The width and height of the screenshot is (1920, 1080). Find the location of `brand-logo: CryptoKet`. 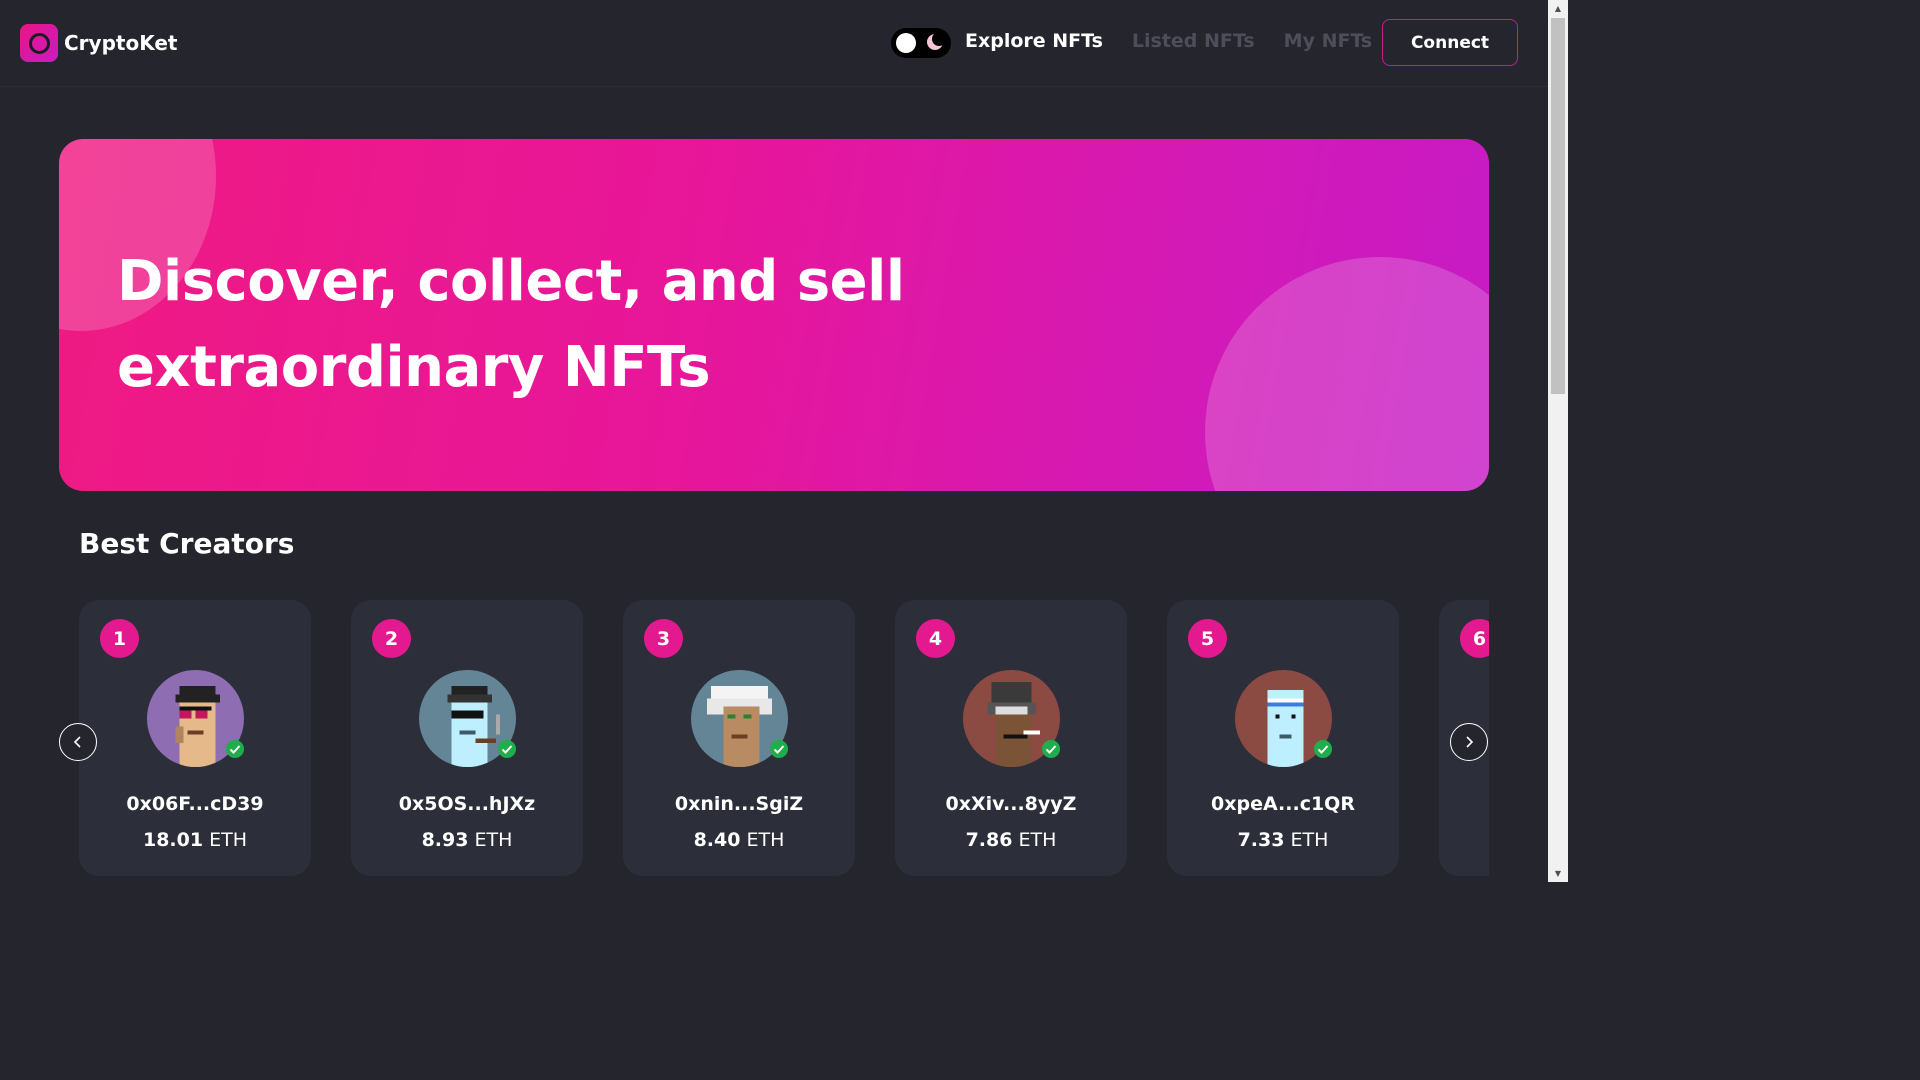

brand-logo: CryptoKet is located at coordinates (98, 43).